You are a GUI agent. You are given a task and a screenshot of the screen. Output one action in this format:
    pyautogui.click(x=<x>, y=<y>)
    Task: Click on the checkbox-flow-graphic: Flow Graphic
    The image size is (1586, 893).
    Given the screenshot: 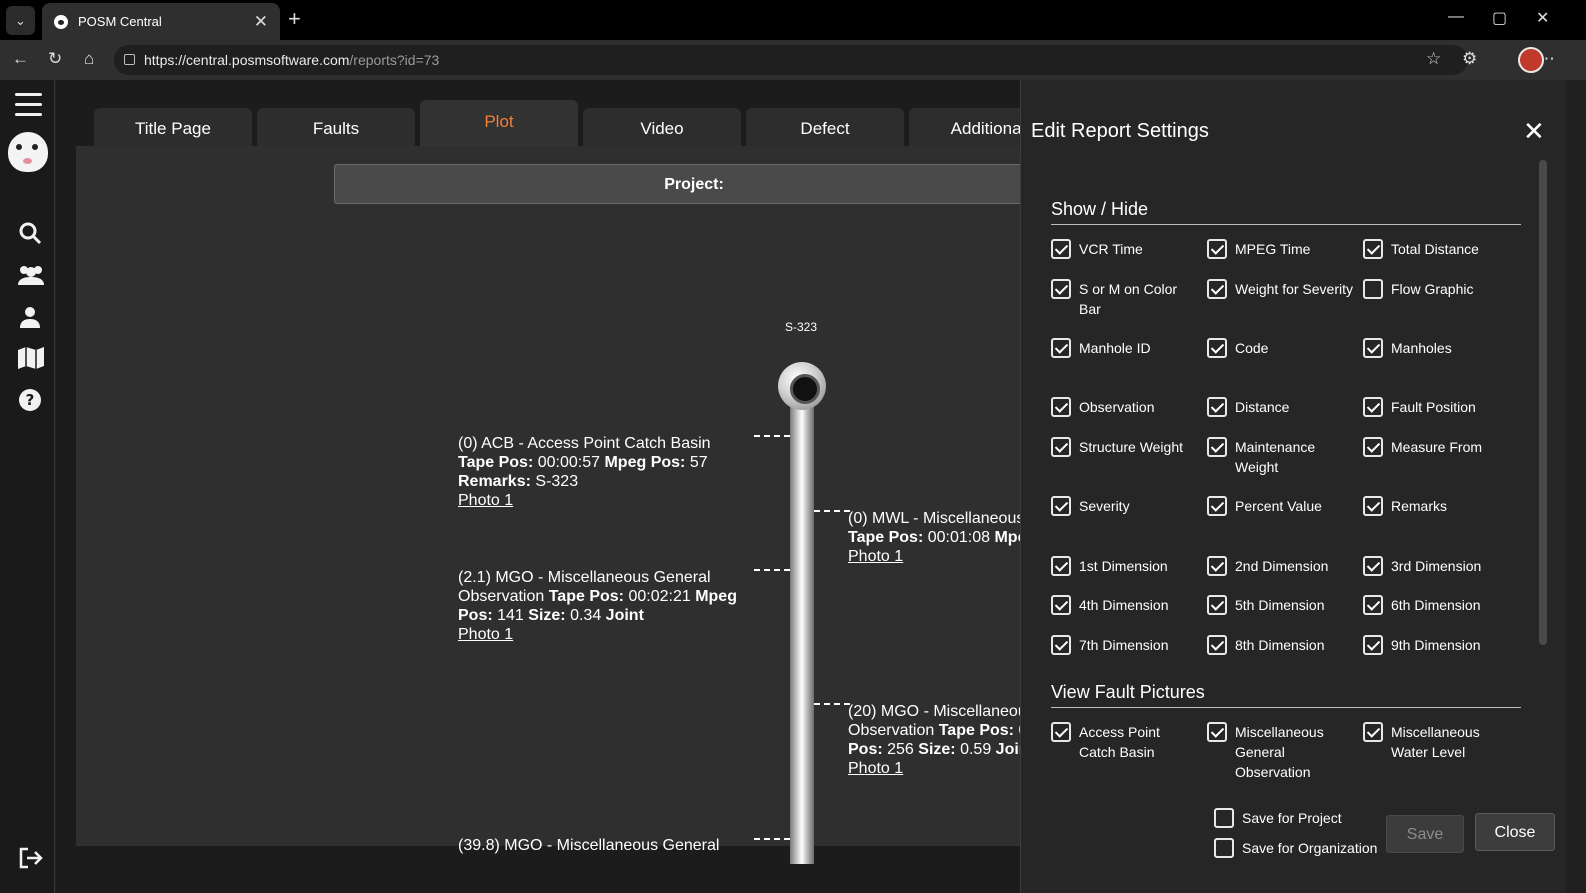 What is the action you would take?
    pyautogui.click(x=1436, y=289)
    